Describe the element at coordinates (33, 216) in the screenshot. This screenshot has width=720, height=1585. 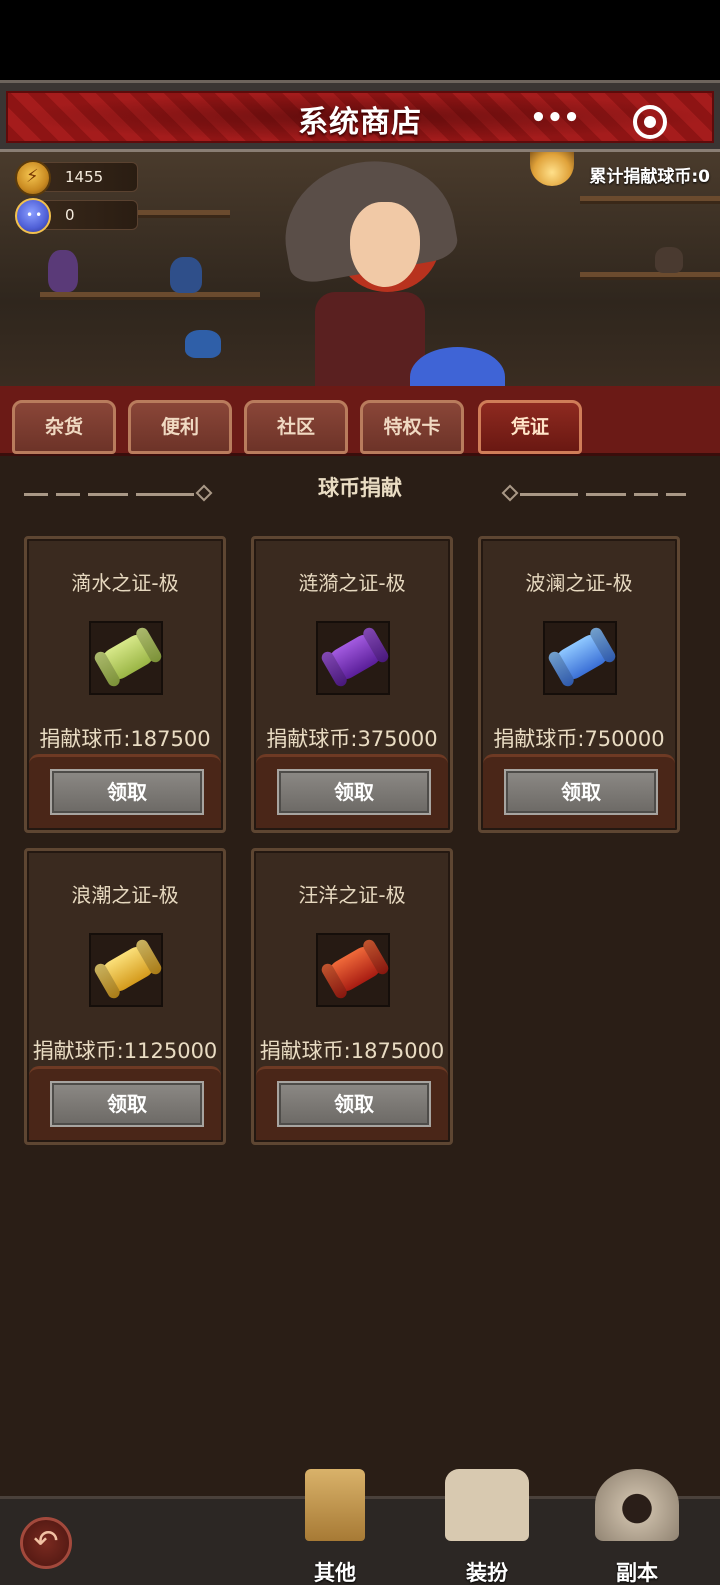
I see `blue-slime-icon` at that location.